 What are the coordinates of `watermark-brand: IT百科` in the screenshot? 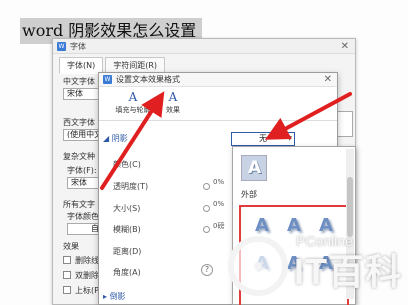 It's located at (348, 271).